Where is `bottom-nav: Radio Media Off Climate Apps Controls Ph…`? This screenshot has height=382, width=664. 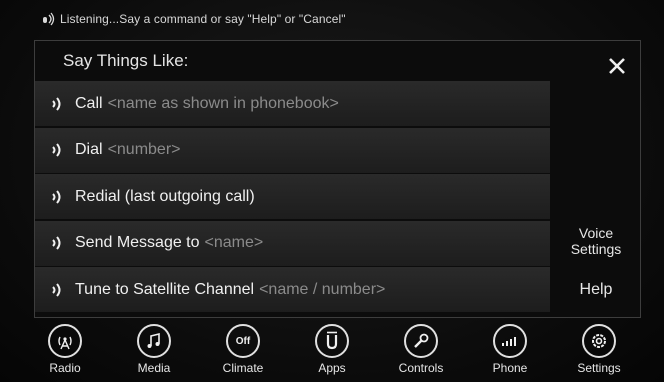
bottom-nav: Radio Media Off Climate Apps Controls Ph… is located at coordinates (332, 352).